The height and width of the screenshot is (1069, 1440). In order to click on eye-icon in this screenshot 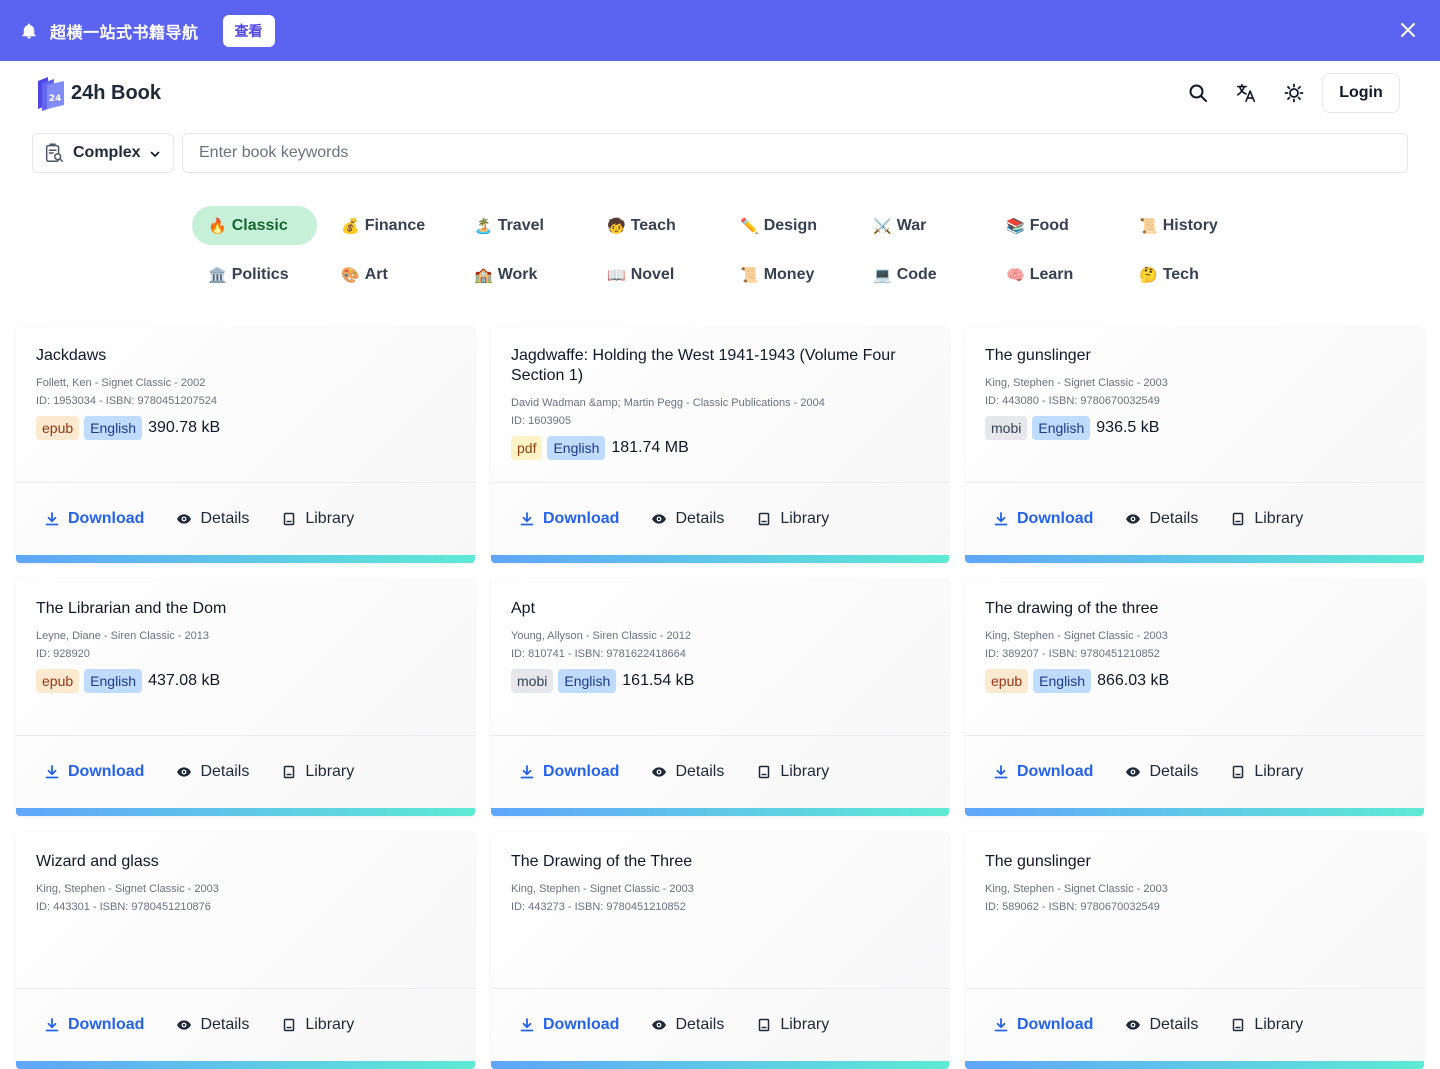, I will do `click(1133, 772)`.